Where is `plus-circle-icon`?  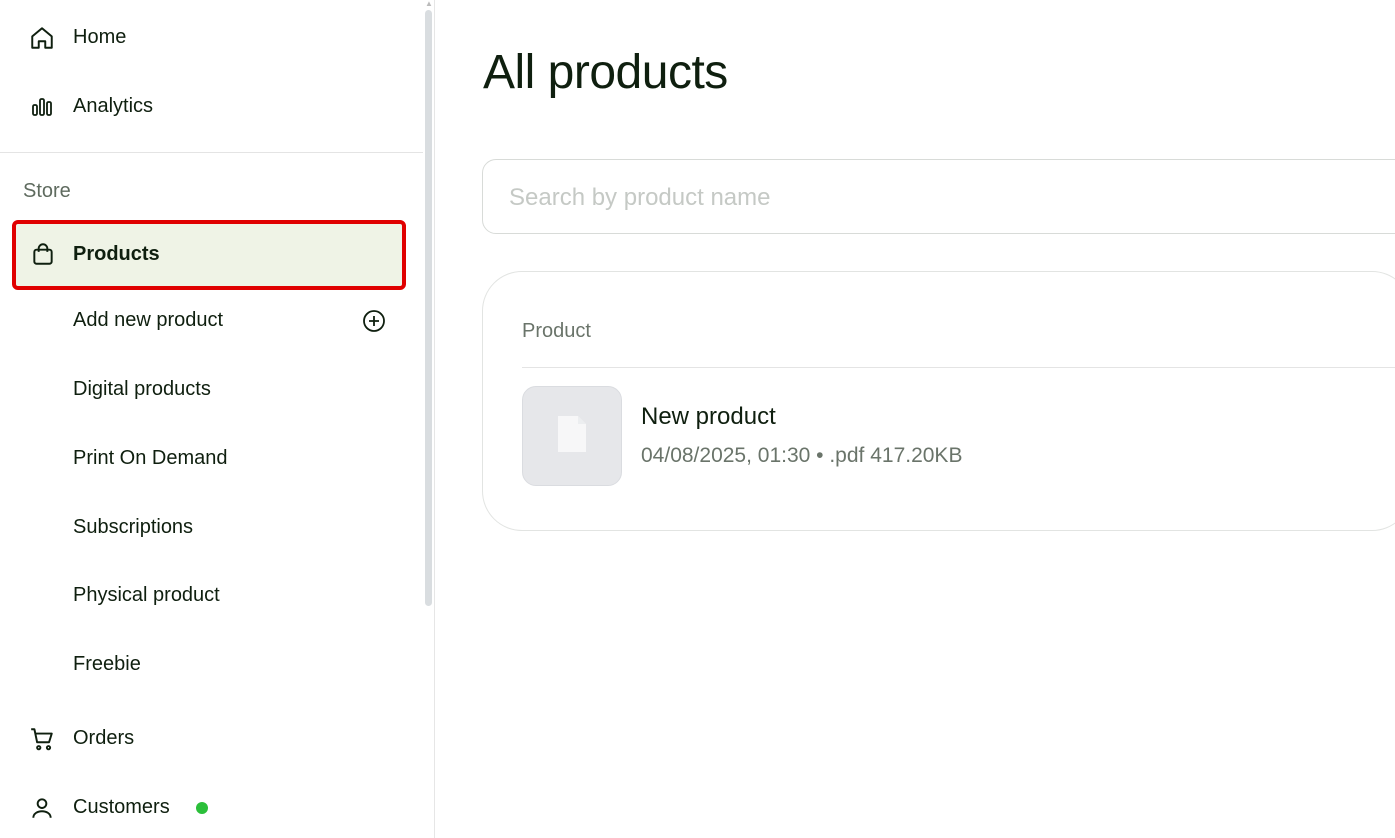
plus-circle-icon is located at coordinates (374, 321).